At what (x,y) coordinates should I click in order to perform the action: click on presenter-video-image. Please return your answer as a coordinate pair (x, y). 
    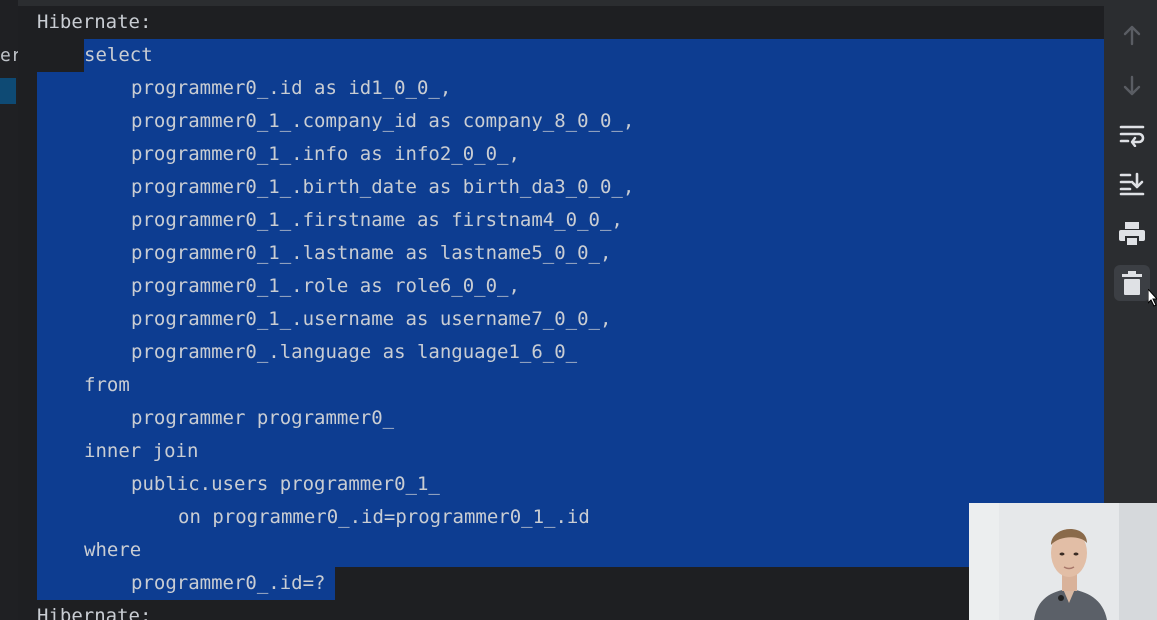
    Looking at the image, I should click on (1063, 561).